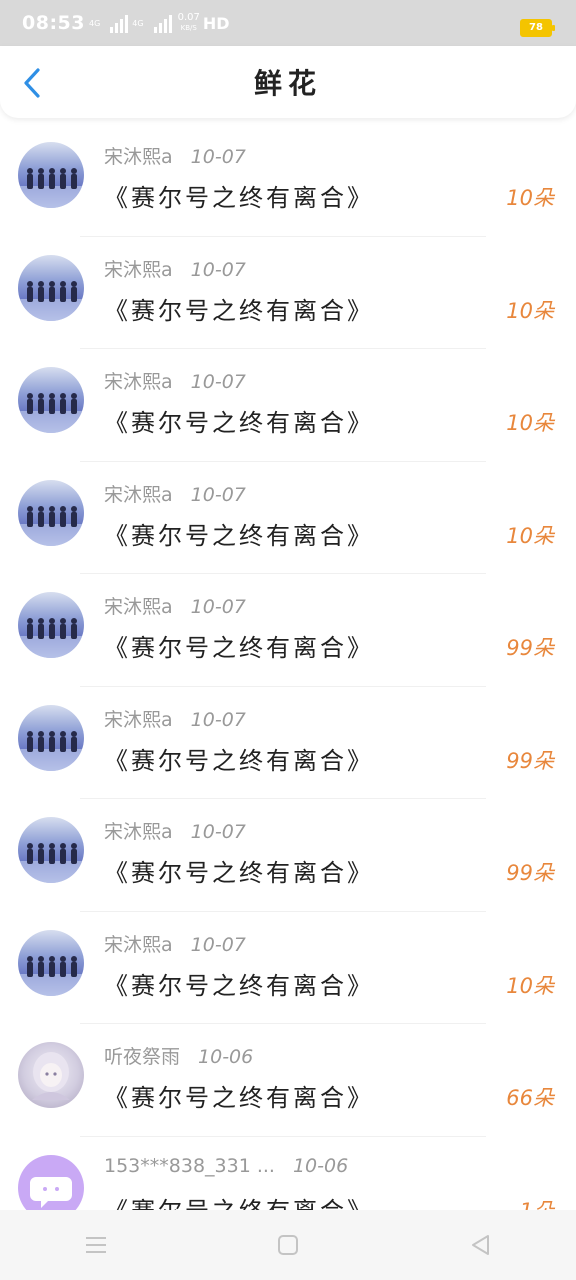 The height and width of the screenshot is (1280, 576). I want to click on flower-count: 66朵, so click(530, 1098).